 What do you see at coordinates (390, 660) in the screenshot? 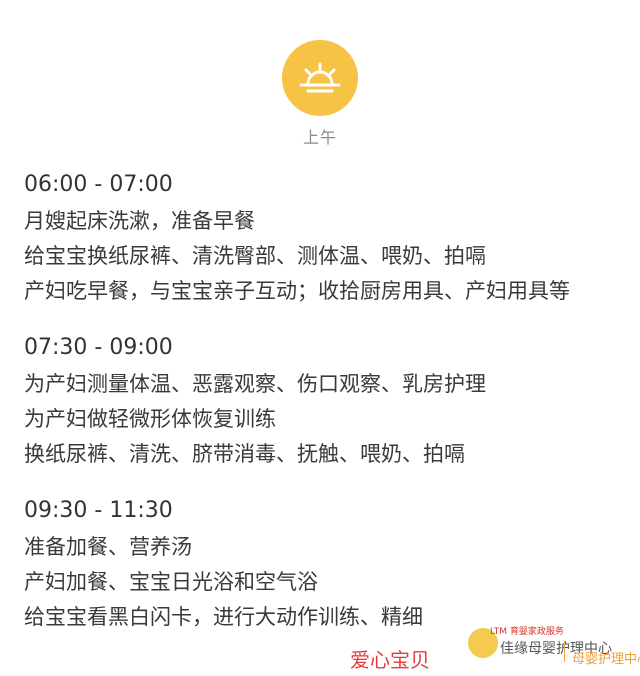
I see `watermark-main-text: 爱心宝贝` at bounding box center [390, 660].